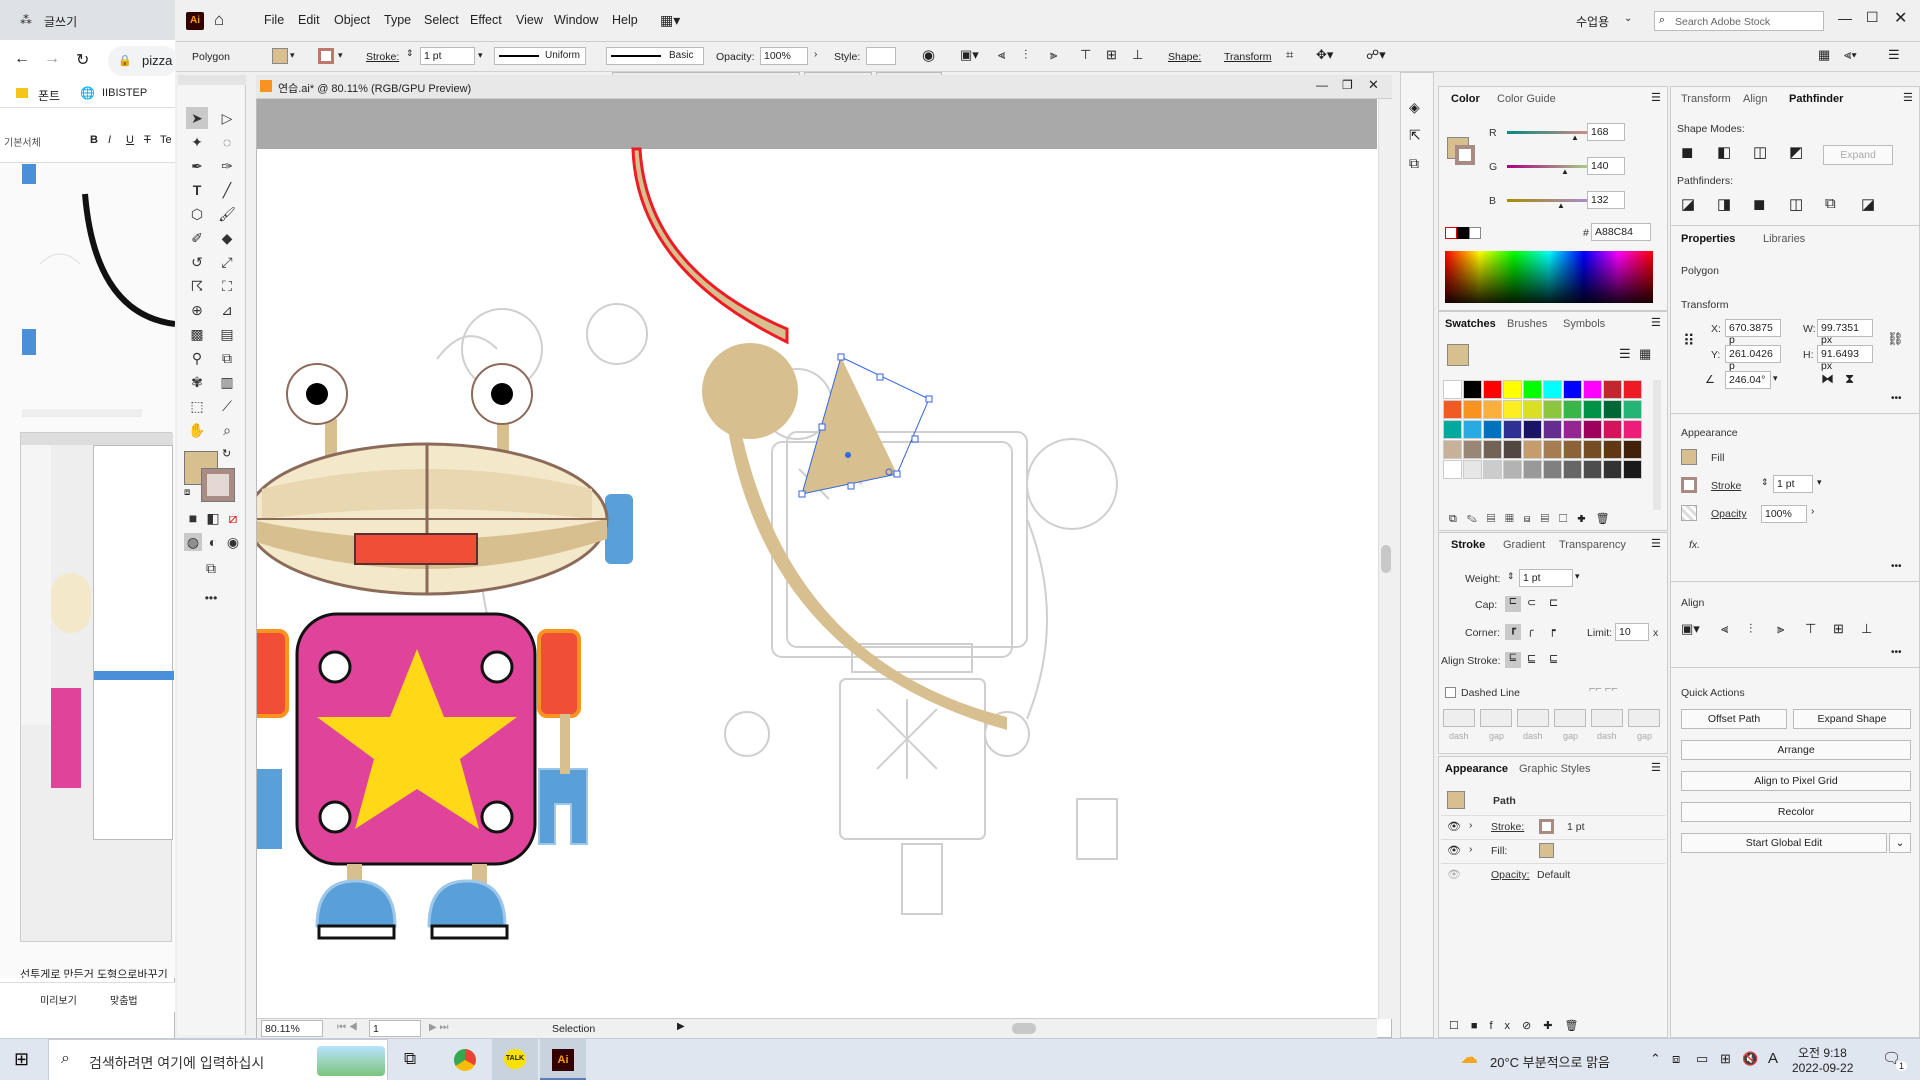 This screenshot has width=1920, height=1080. What do you see at coordinates (465, 1060) in the screenshot?
I see `chrome-icon` at bounding box center [465, 1060].